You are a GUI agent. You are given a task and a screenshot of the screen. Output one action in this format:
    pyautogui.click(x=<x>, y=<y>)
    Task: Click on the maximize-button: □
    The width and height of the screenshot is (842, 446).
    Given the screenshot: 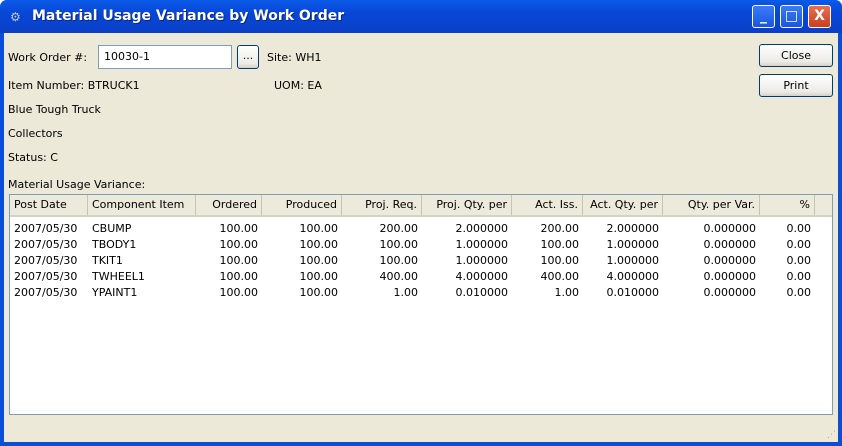 What is the action you would take?
    pyautogui.click(x=791, y=16)
    